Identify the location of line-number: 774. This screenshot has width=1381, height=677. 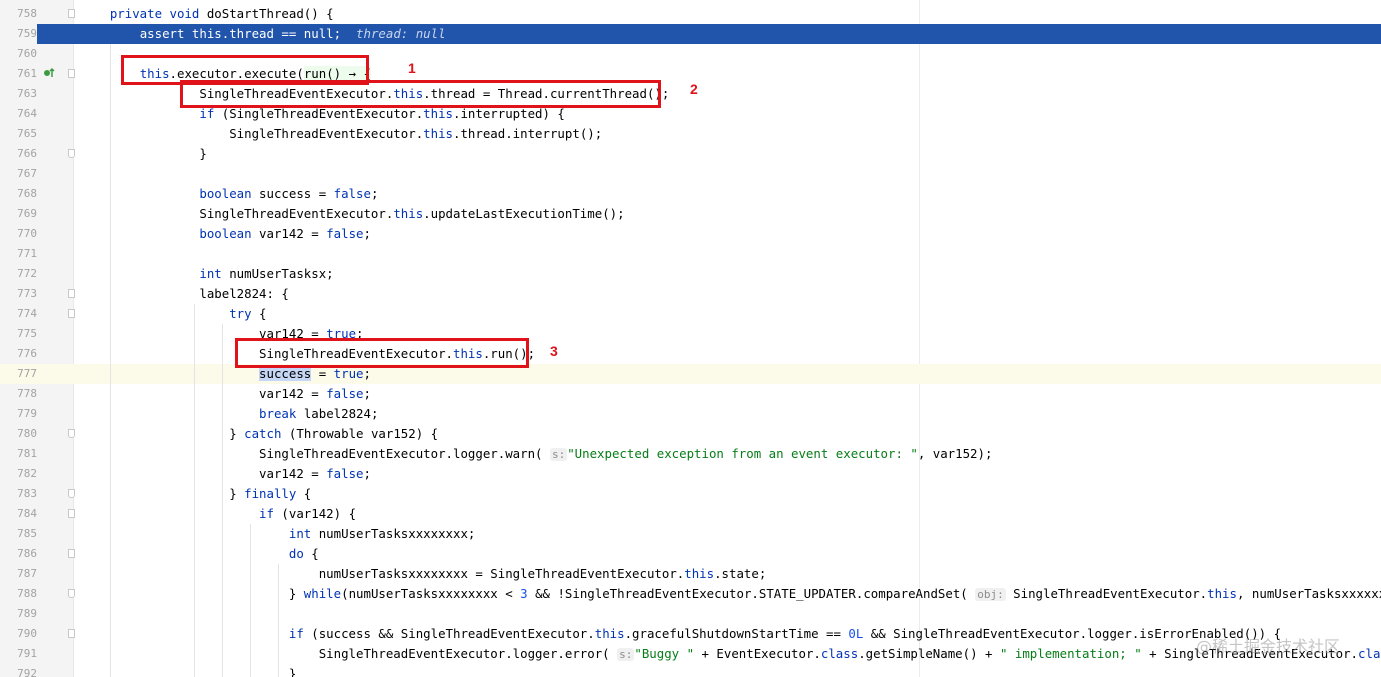
(18, 314).